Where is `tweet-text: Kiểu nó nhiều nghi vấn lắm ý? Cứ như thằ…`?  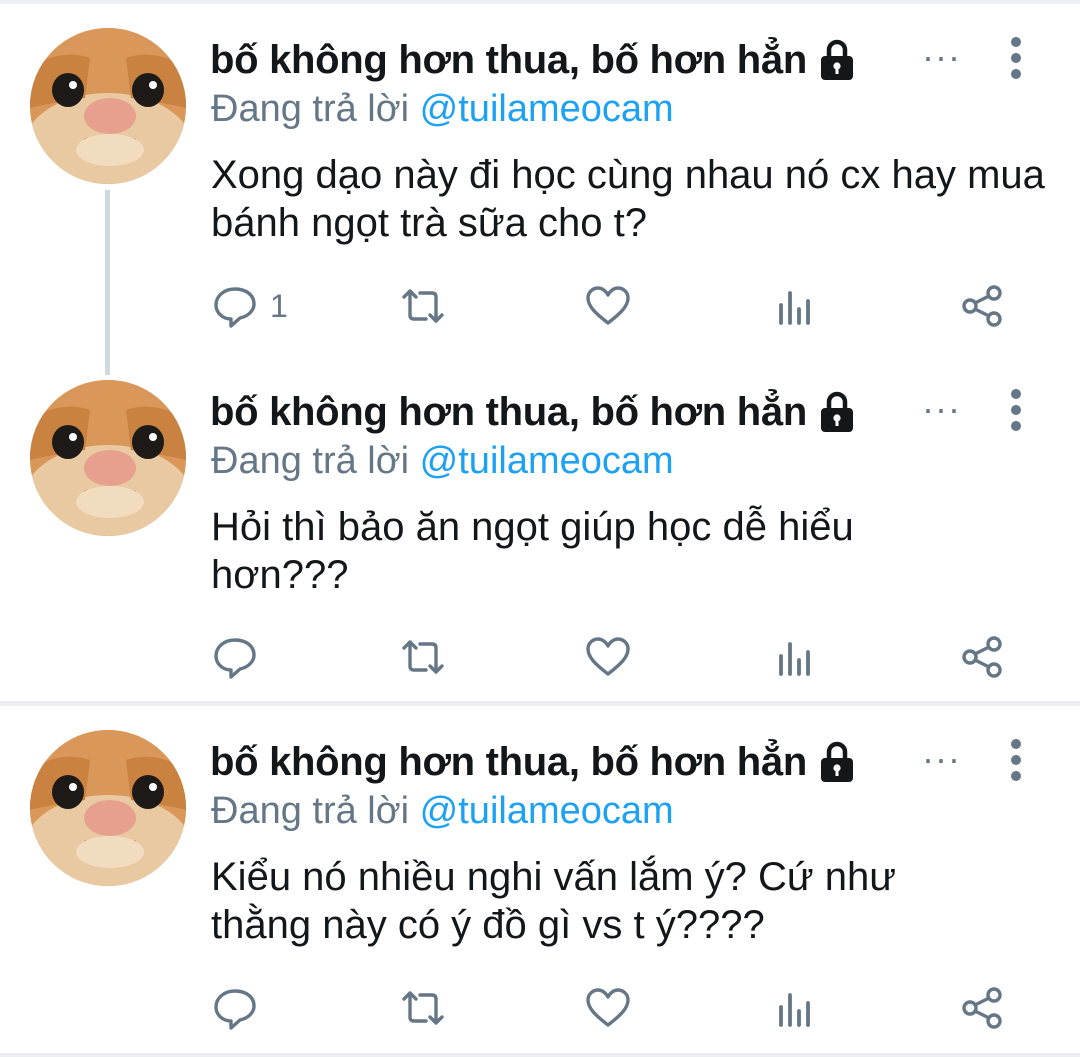
tweet-text: Kiểu nó nhiều nghi vấn lắm ý? Cứ như thằ… is located at coordinates (554, 901).